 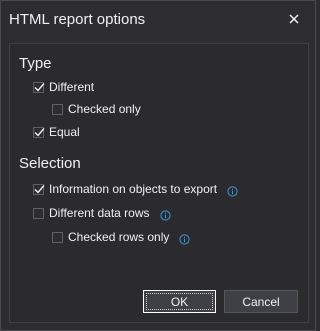 I want to click on checked-only-option: Checked only, so click(x=96, y=109).